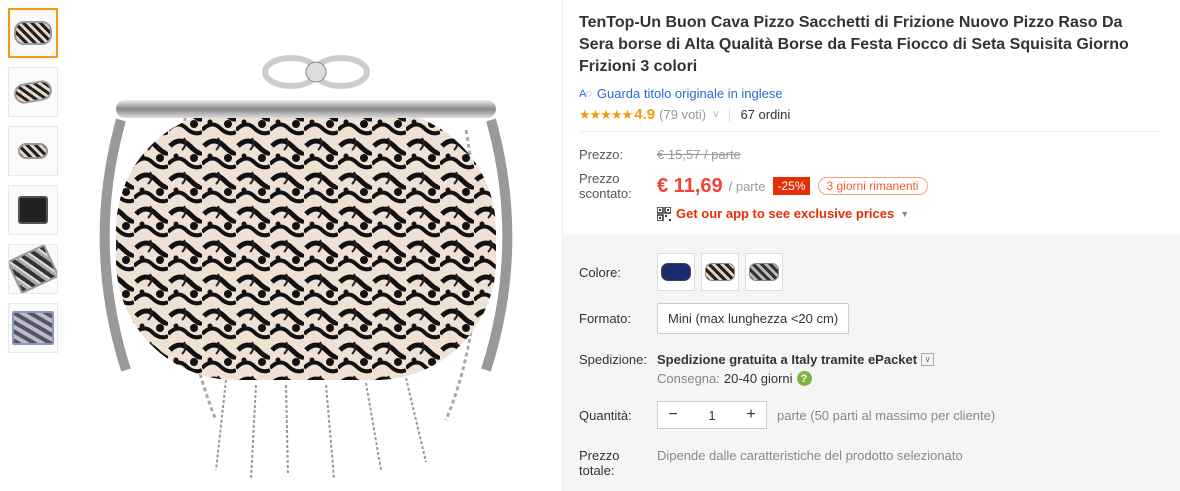 This screenshot has width=1180, height=491. What do you see at coordinates (804, 378) in the screenshot?
I see `help-icon: ?` at bounding box center [804, 378].